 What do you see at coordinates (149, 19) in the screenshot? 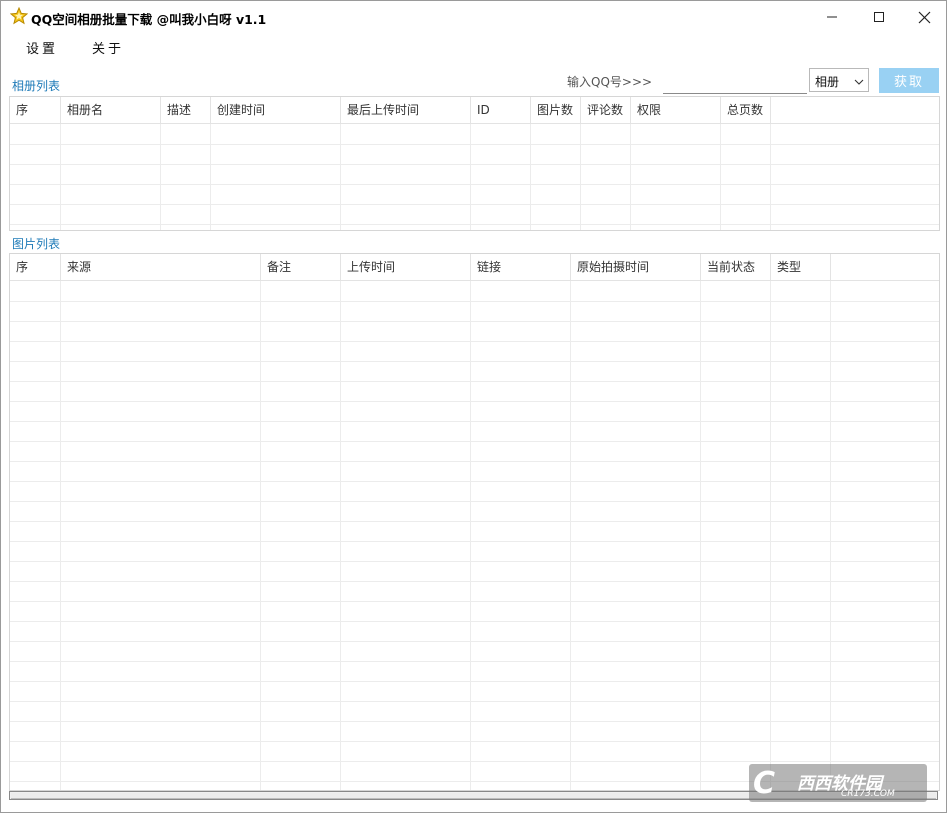
I see `window-title: QQ空间相册批量下载 @叫我小白呀 v1.1` at bounding box center [149, 19].